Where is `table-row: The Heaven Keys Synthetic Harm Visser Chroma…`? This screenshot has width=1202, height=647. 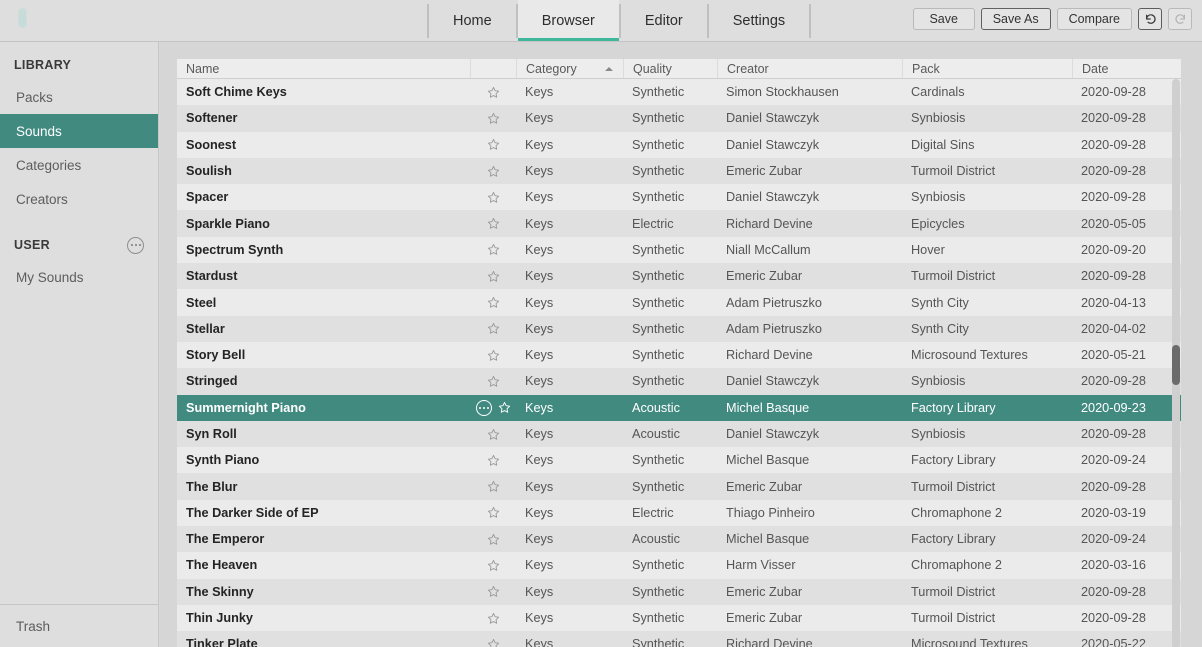 table-row: The Heaven Keys Synthetic Harm Visser Chroma… is located at coordinates (679, 565).